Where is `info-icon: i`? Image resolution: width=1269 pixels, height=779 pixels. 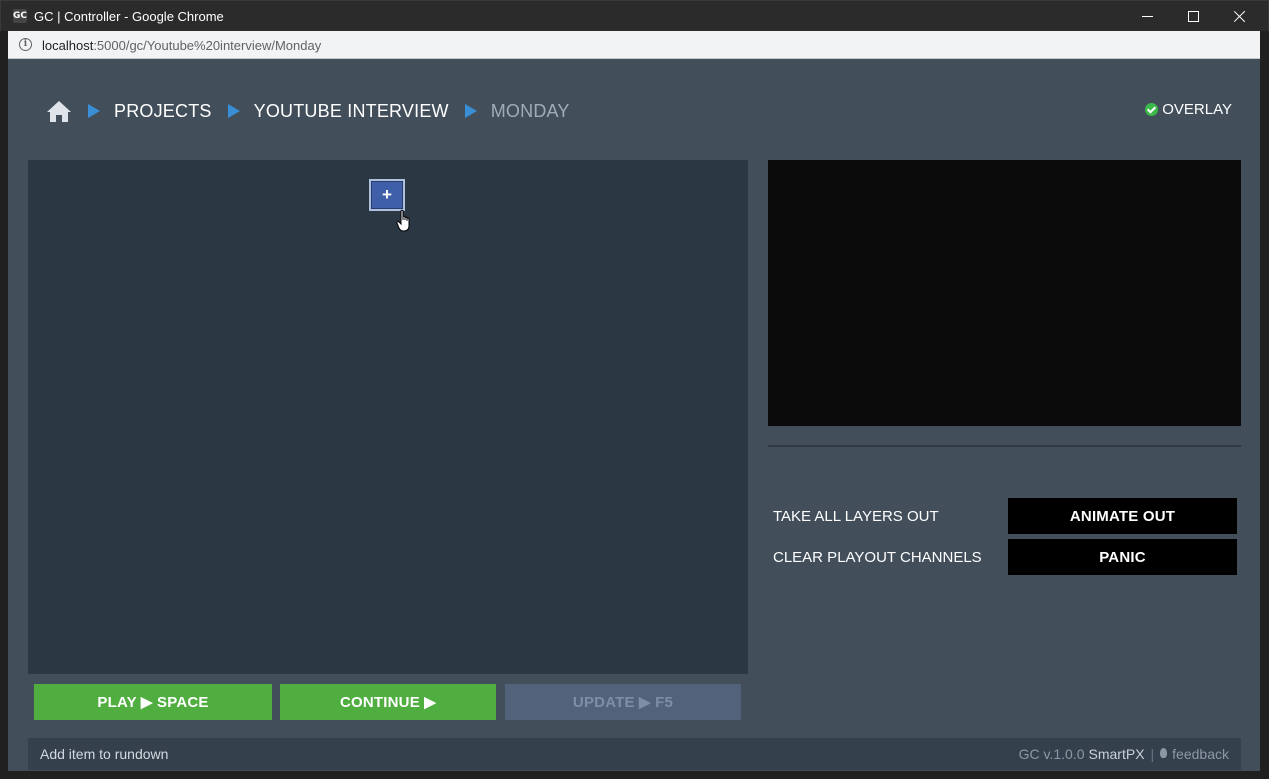
info-icon: i is located at coordinates (25, 44).